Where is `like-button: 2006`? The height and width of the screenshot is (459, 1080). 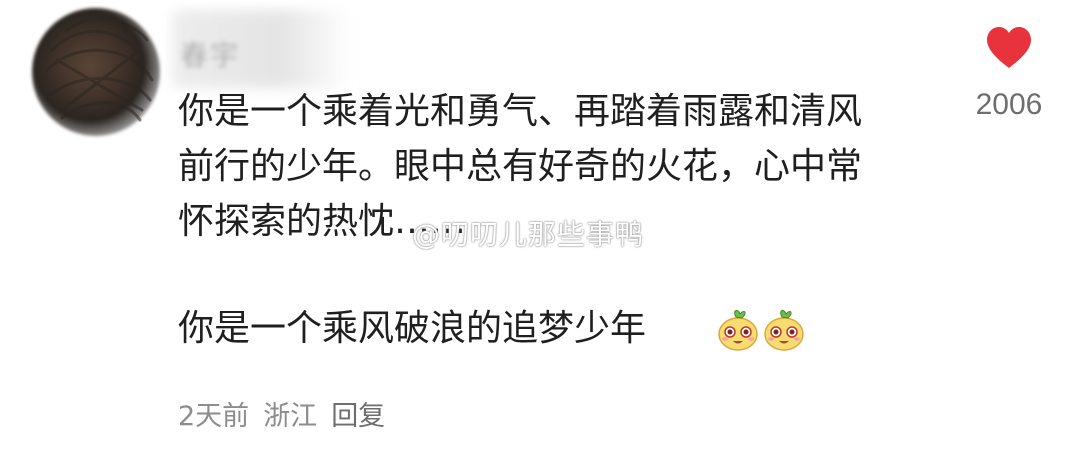
like-button: 2006 is located at coordinates (1009, 74).